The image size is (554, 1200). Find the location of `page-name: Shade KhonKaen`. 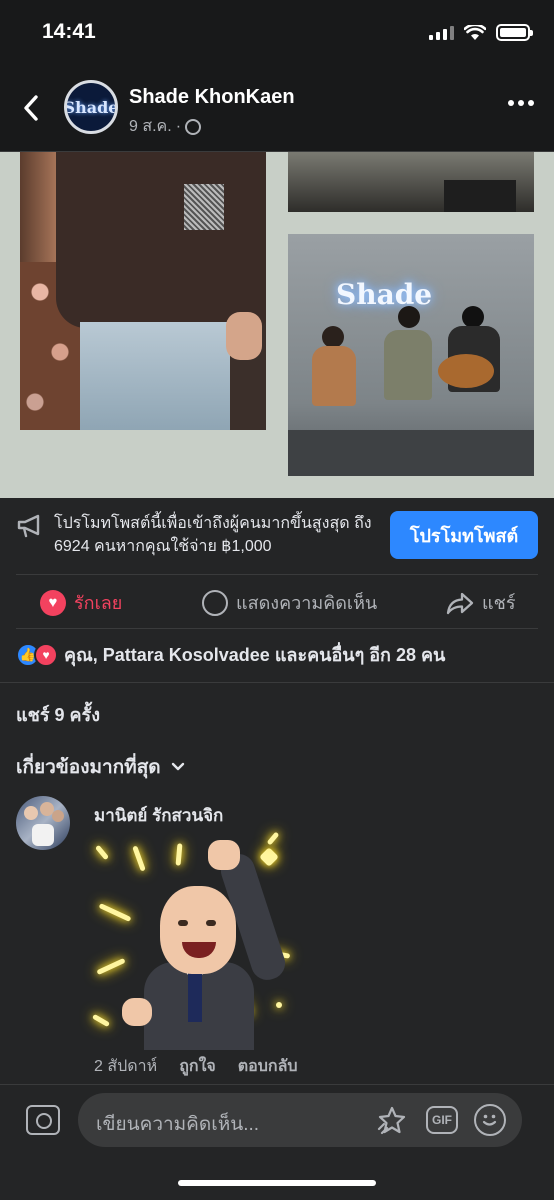

page-name: Shade KhonKaen is located at coordinates (212, 97).